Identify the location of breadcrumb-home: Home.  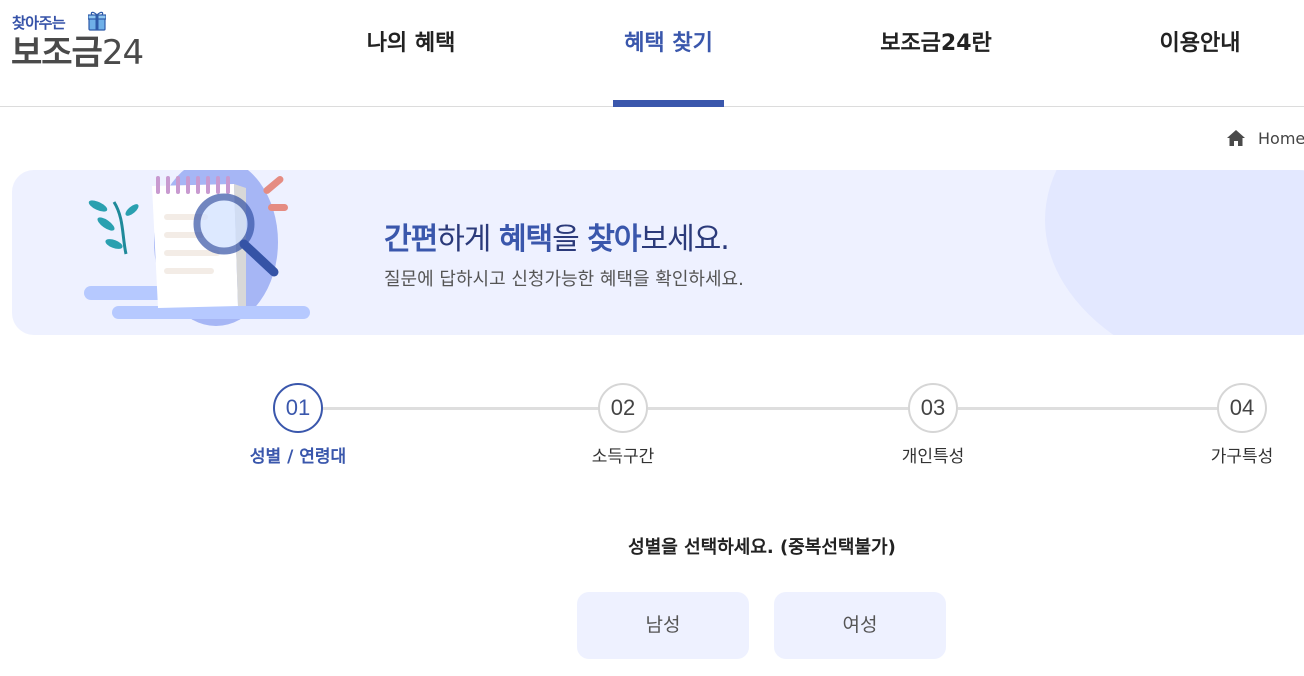
(1281, 138).